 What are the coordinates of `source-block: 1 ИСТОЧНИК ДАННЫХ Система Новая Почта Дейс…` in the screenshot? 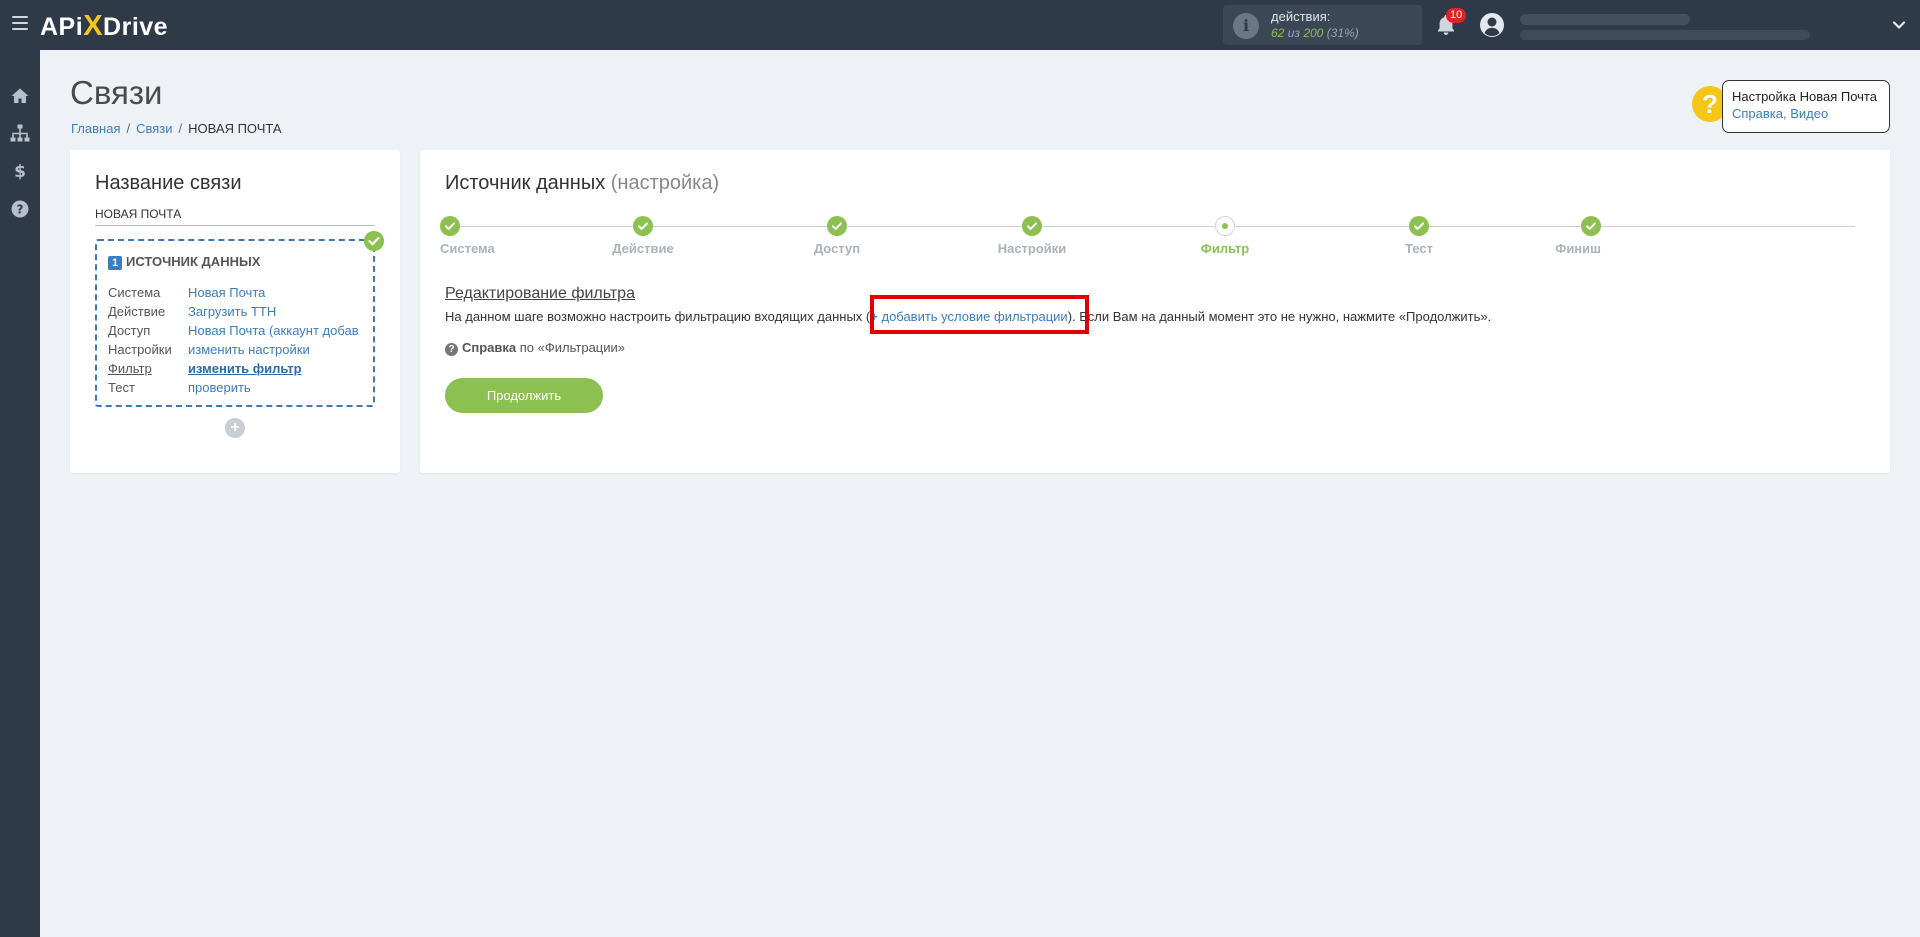 It's located at (235, 323).